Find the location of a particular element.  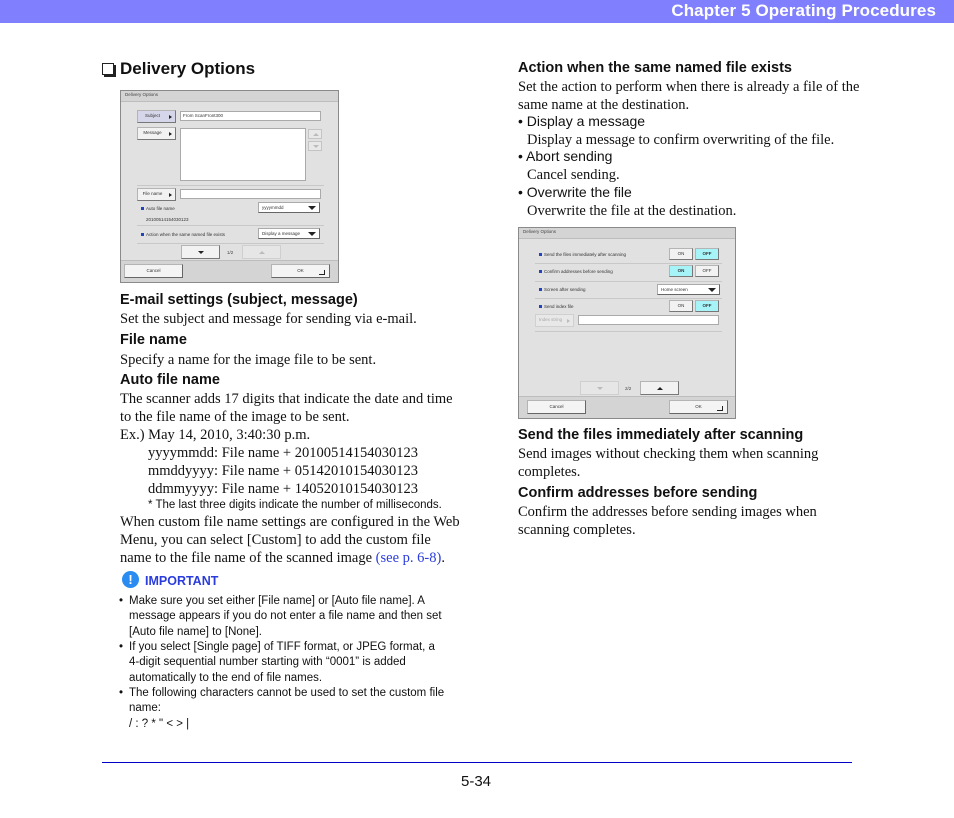

page-indicator: 1/2 is located at coordinates (230, 252).